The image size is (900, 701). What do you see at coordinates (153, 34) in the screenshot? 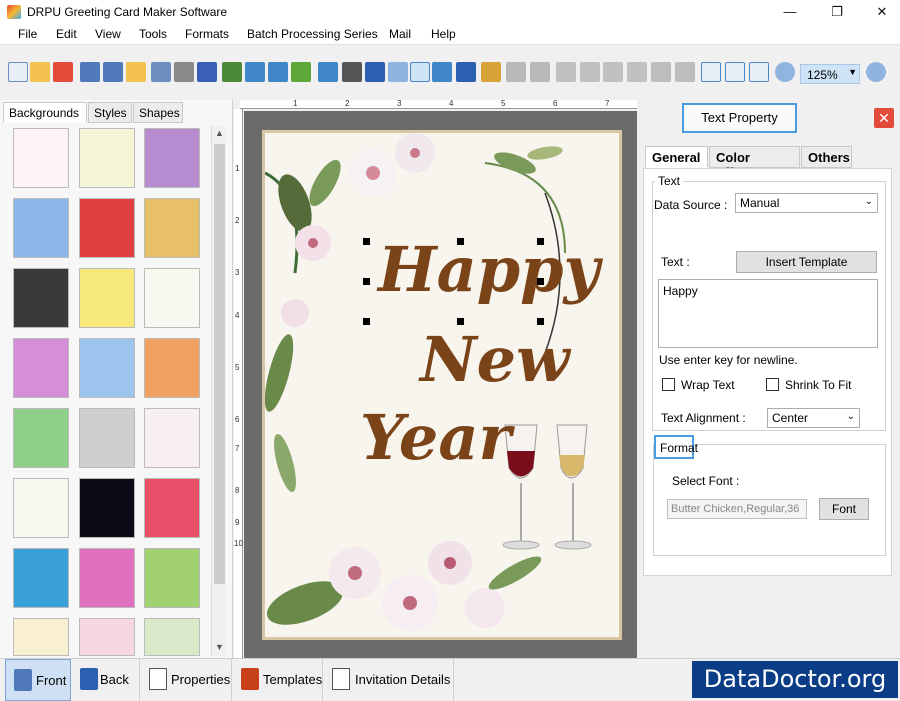
I see `menu-tools: Tools` at bounding box center [153, 34].